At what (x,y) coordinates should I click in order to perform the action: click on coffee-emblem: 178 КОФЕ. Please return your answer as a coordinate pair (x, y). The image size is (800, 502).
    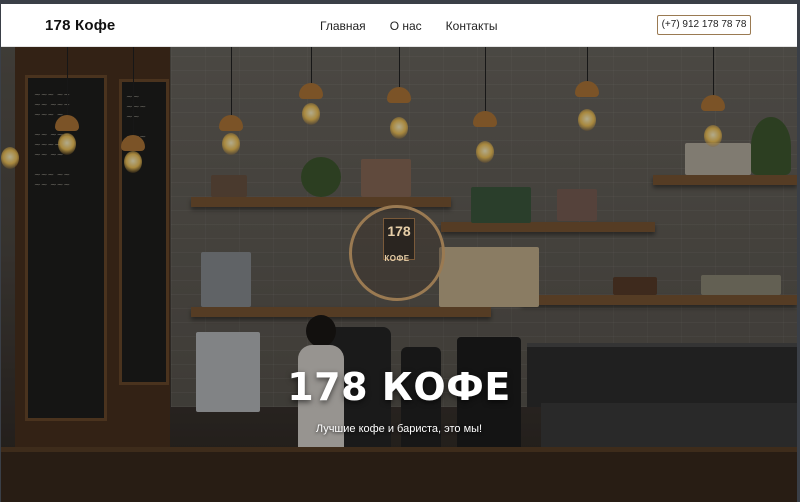
    Looking at the image, I should click on (397, 253).